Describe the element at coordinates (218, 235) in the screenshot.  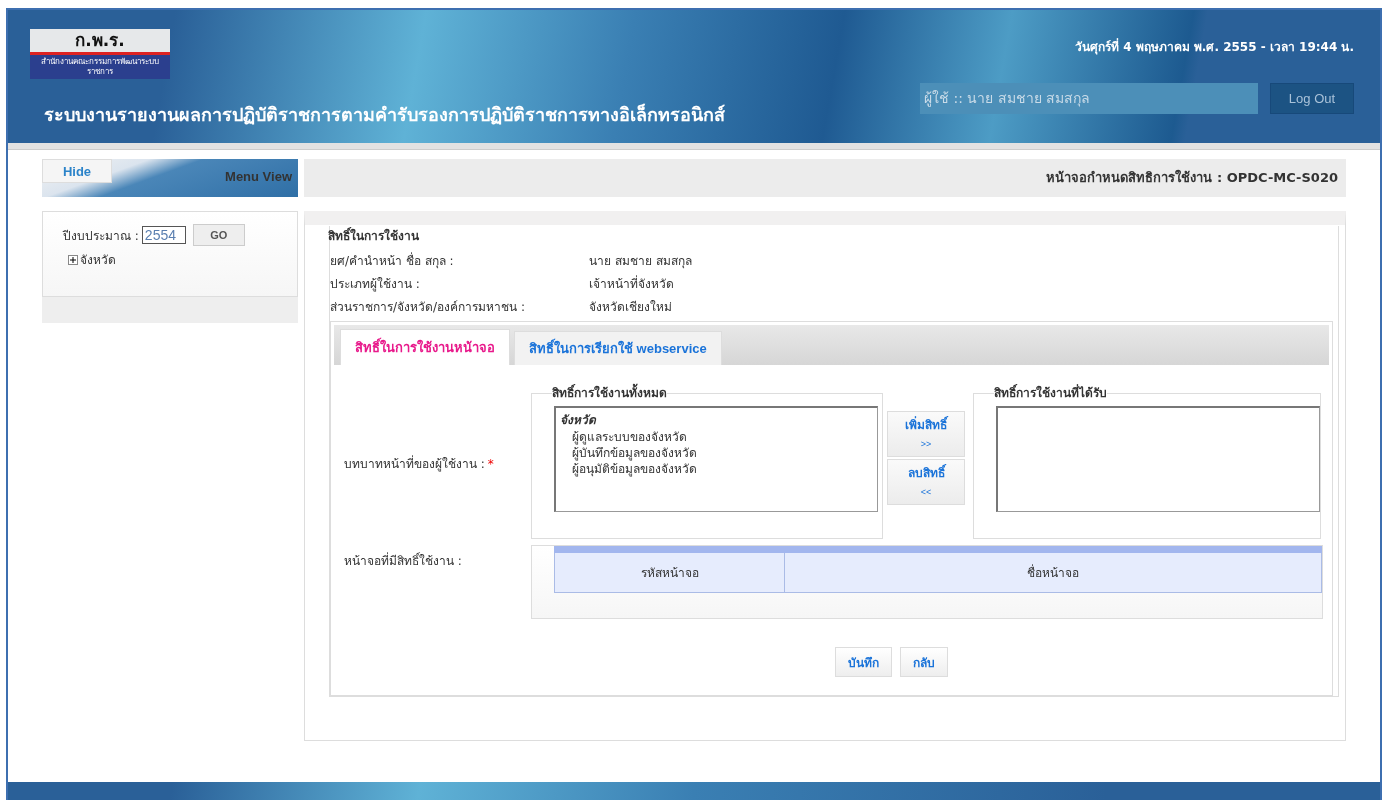
I see `go-button: GO` at that location.